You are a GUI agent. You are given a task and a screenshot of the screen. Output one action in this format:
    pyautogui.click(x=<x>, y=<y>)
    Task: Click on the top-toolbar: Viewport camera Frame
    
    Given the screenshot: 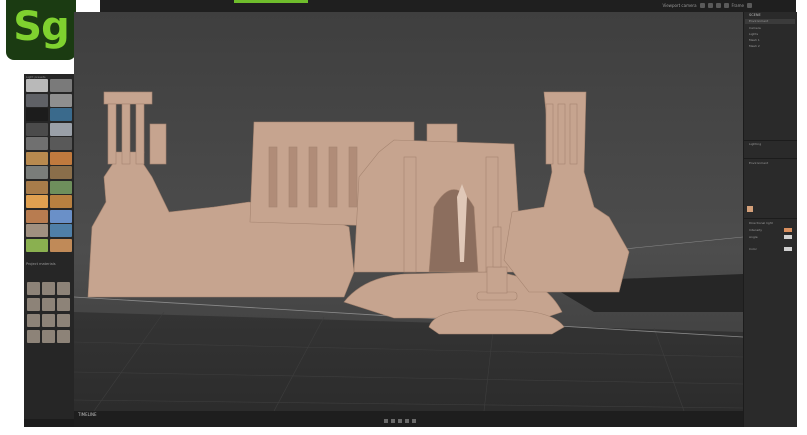 What is the action you would take?
    pyautogui.click(x=410, y=6)
    